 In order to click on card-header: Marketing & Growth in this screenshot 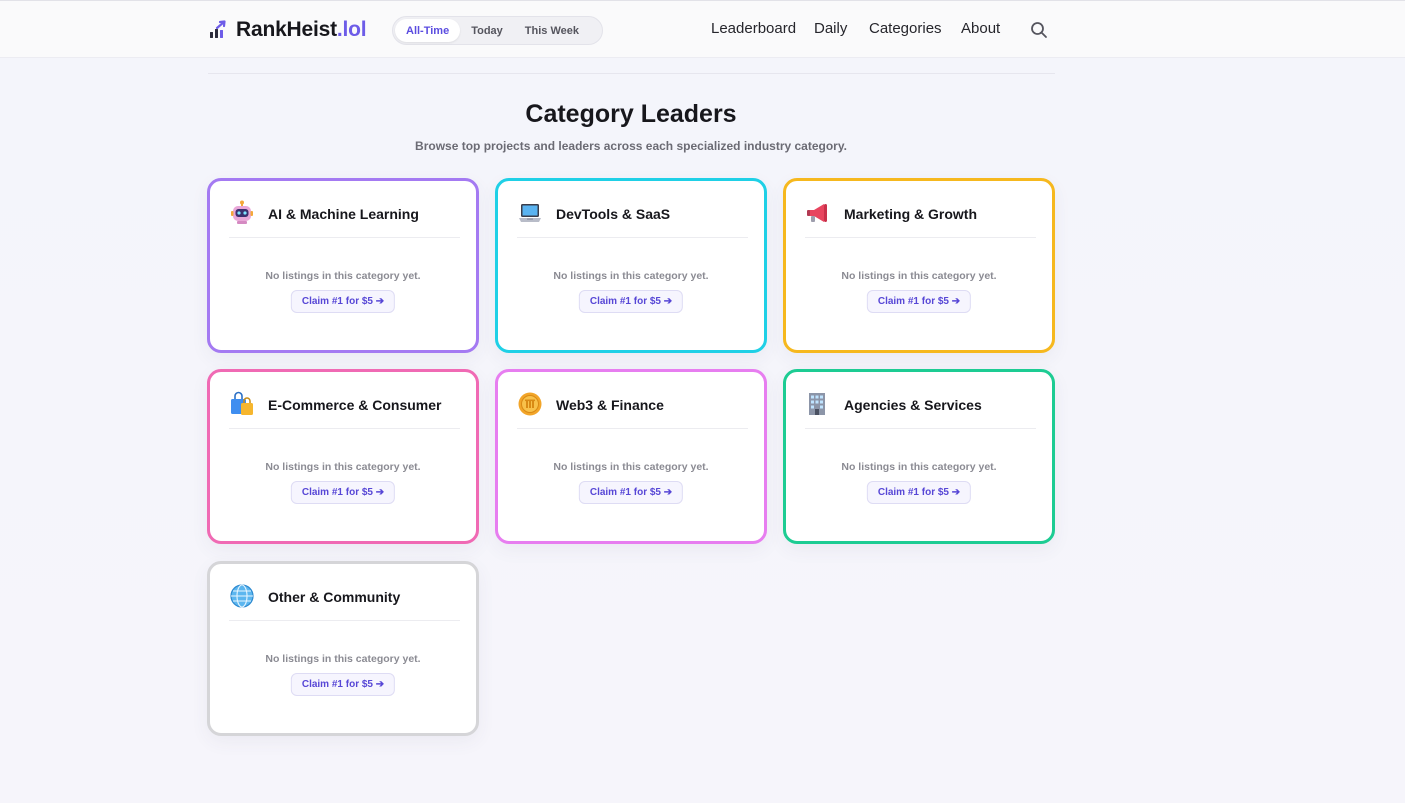, I will do `click(920, 219)`.